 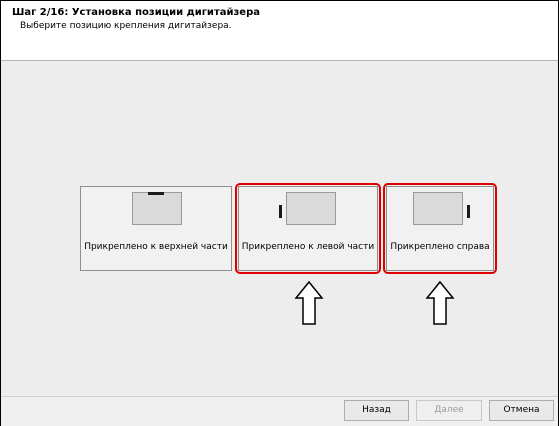 I want to click on option-top-label: Прикреплено к верхней части, so click(x=156, y=247).